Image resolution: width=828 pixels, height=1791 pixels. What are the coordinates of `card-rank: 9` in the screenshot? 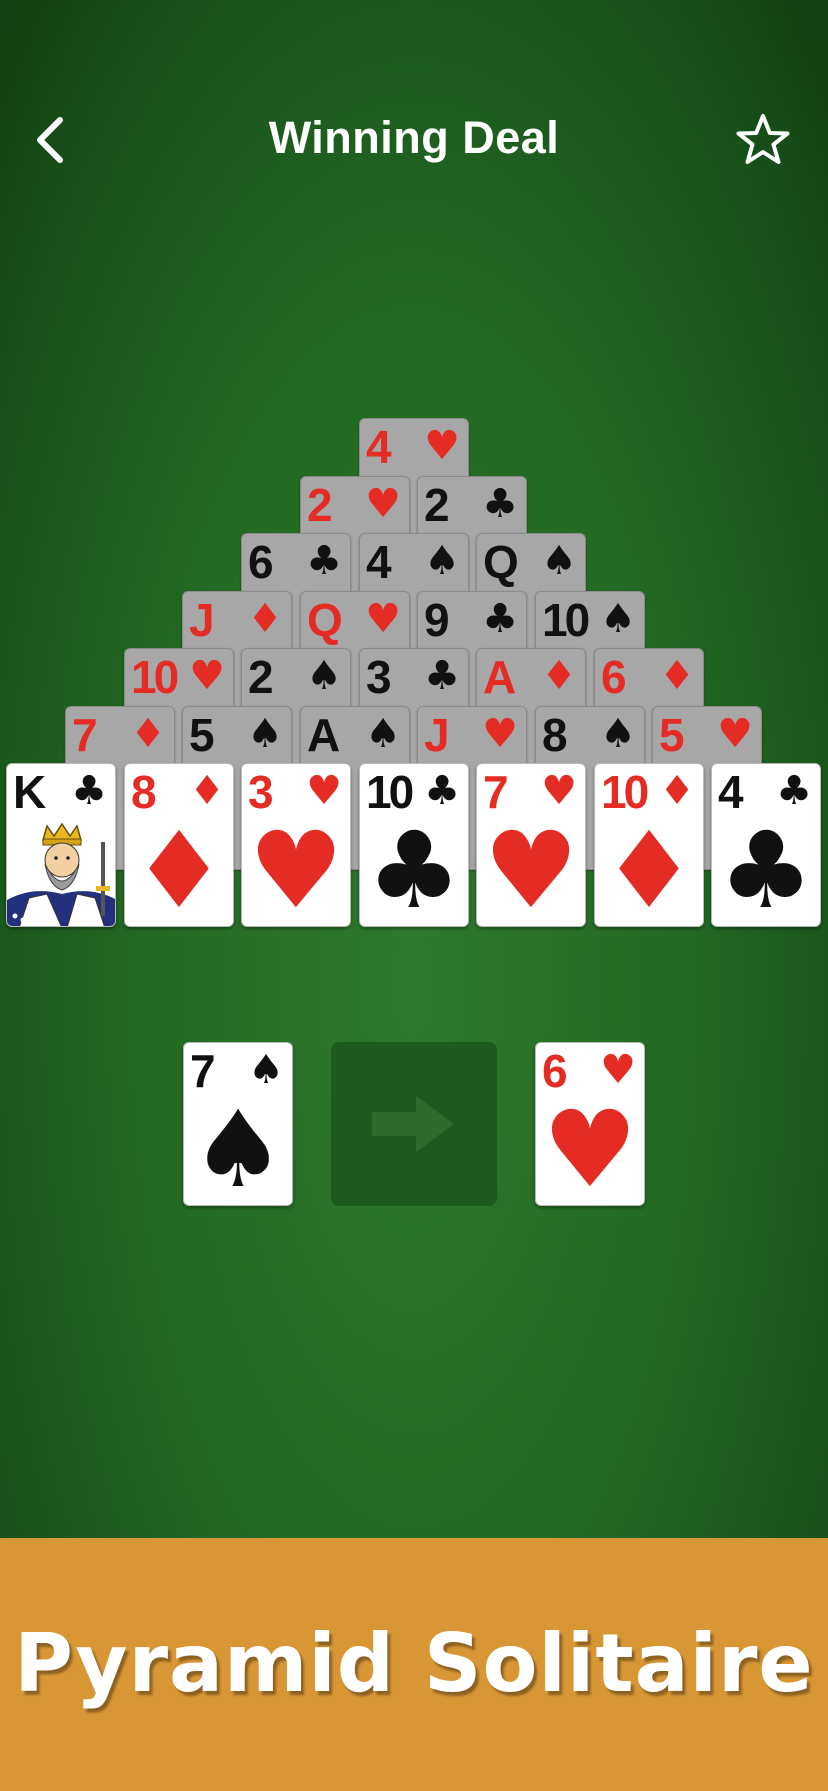 It's located at (437, 620).